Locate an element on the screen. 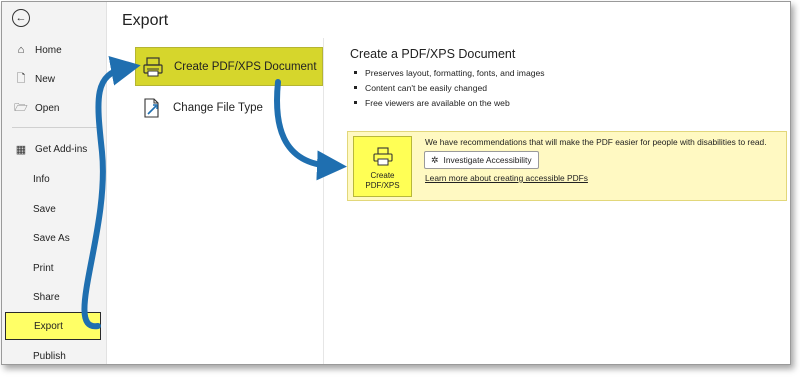 This screenshot has width=800, height=380. sidebar-item-print: Print is located at coordinates (54, 268).